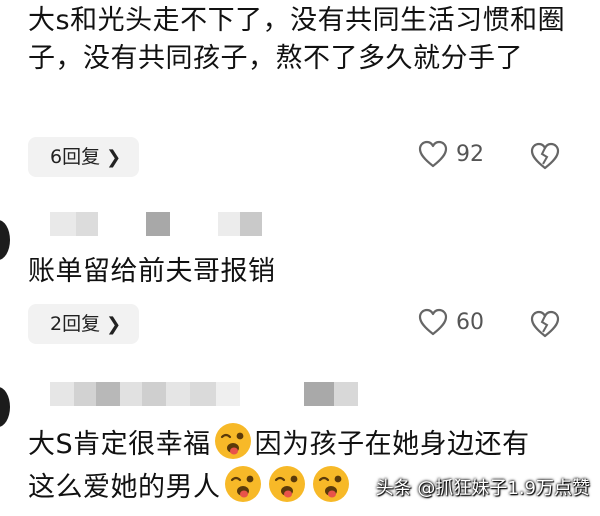 Image resolution: width=600 pixels, height=516 pixels. What do you see at coordinates (470, 322) in the screenshot?
I see `like-count: 60` at bounding box center [470, 322].